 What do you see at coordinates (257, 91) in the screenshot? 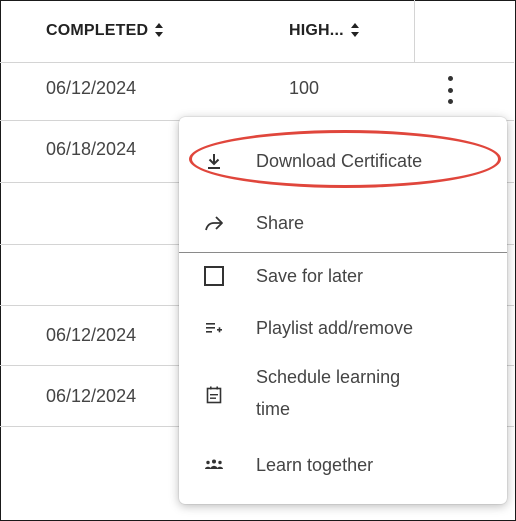
I see `table-row: 06/12/2024 100` at bounding box center [257, 91].